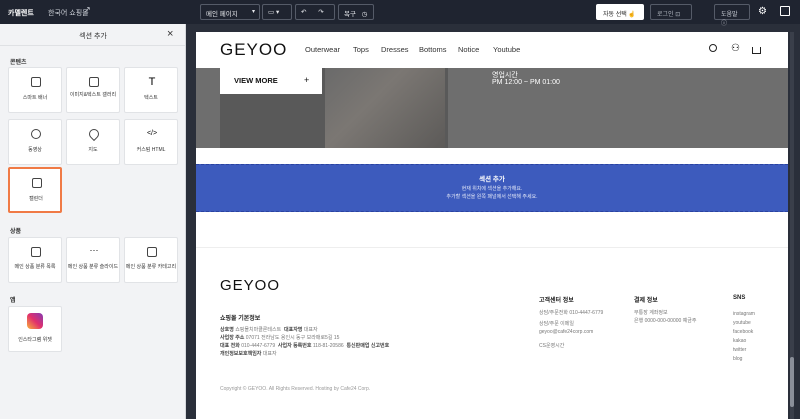 Image resolution: width=800 pixels, height=419 pixels. I want to click on tile-label: 이미지&텍스트 갤러리, so click(93, 95).